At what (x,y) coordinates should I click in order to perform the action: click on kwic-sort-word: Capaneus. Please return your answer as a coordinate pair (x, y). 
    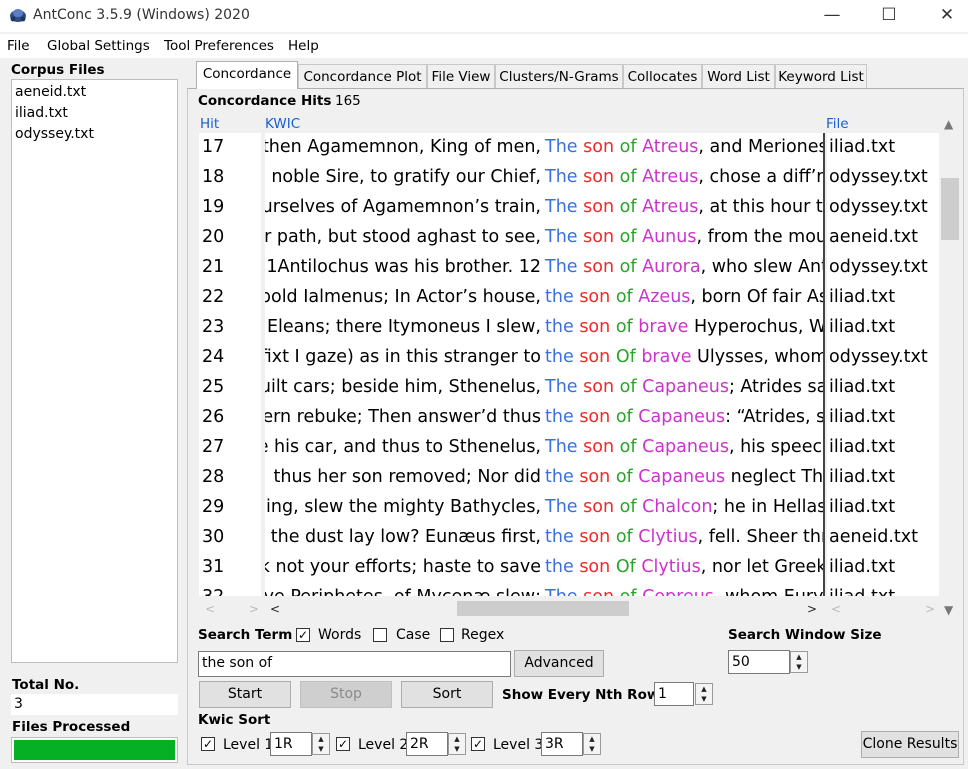
    Looking at the image, I should click on (685, 447).